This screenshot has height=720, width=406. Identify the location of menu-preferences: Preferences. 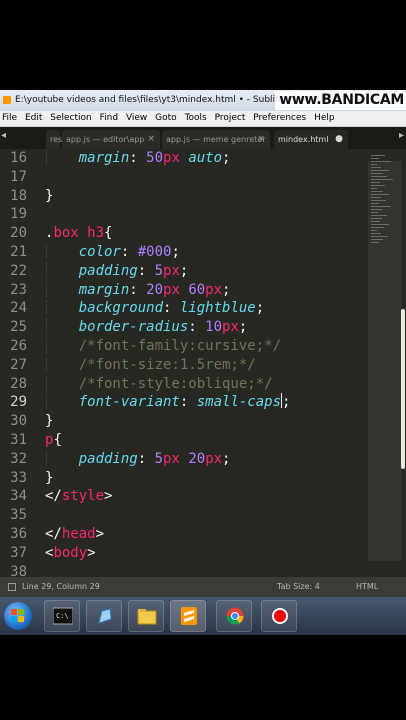
(279, 118).